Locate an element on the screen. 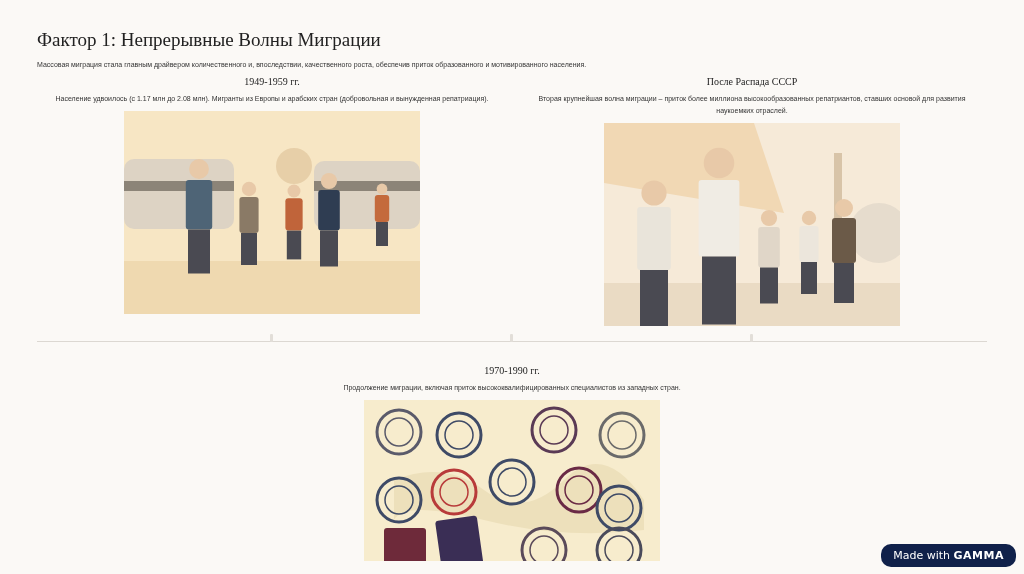  slide-title: Фактор 1: Непрерывные Волны Миграции is located at coordinates (209, 40).